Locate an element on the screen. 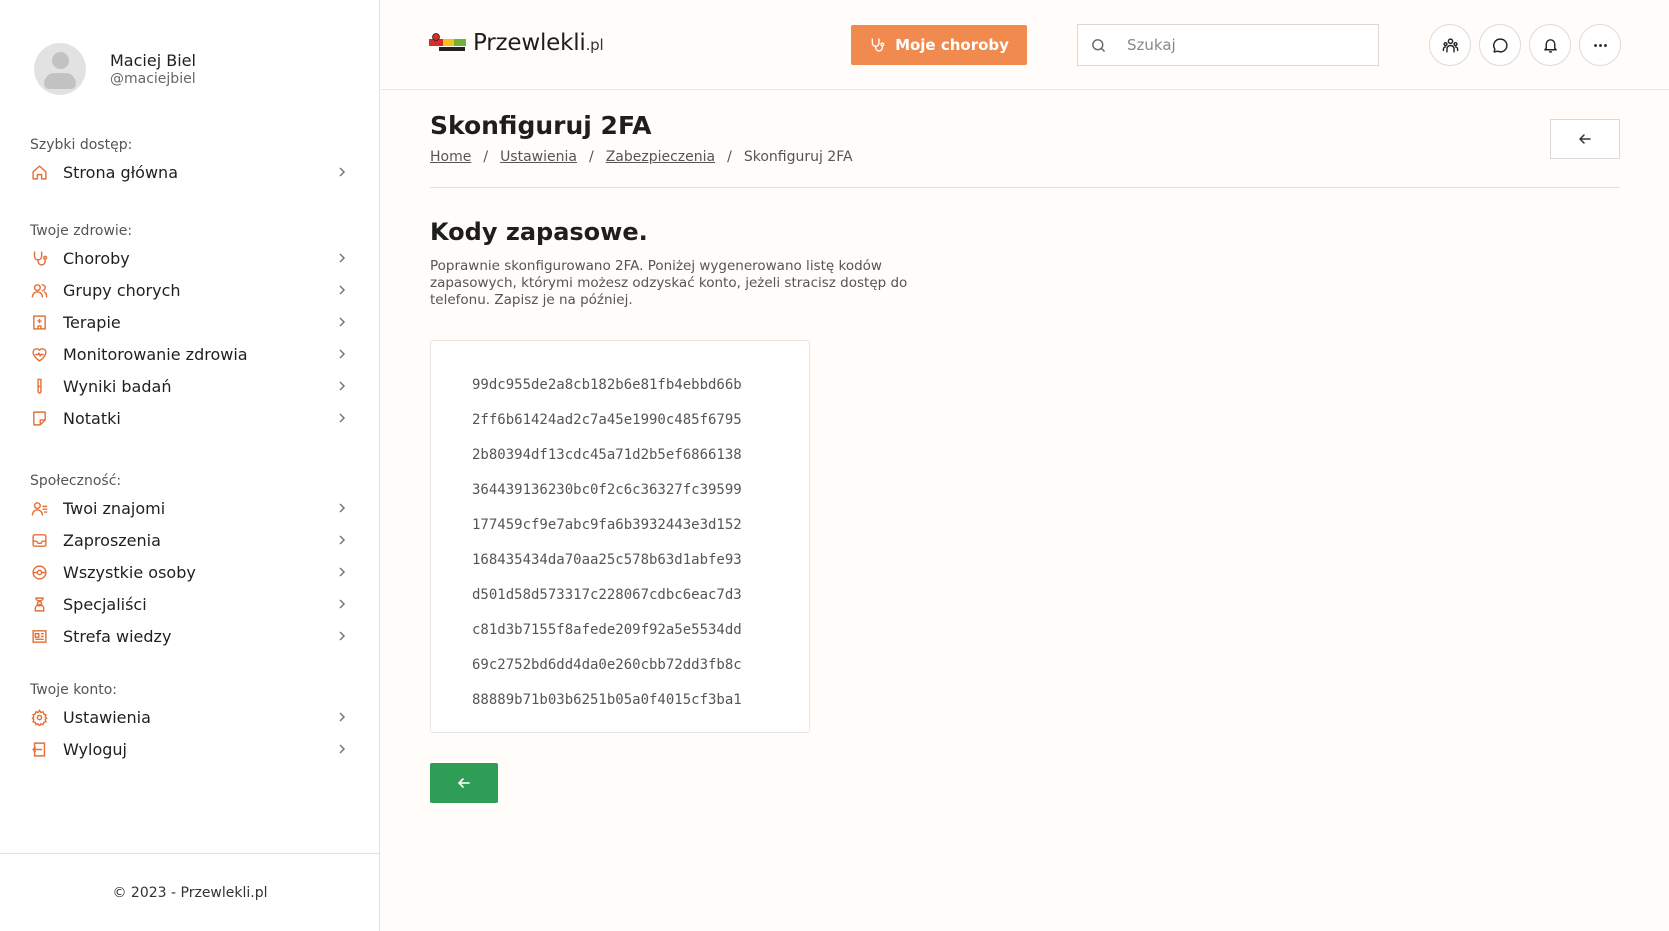  doctor-icon is located at coordinates (39, 604).